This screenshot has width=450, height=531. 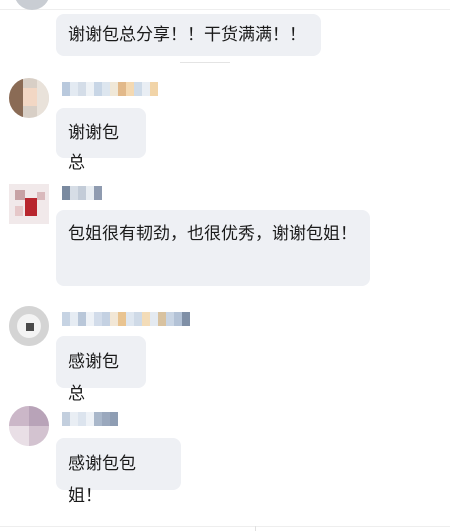 What do you see at coordinates (118, 472) in the screenshot?
I see `message-bubble: 感谢包包姐！` at bounding box center [118, 472].